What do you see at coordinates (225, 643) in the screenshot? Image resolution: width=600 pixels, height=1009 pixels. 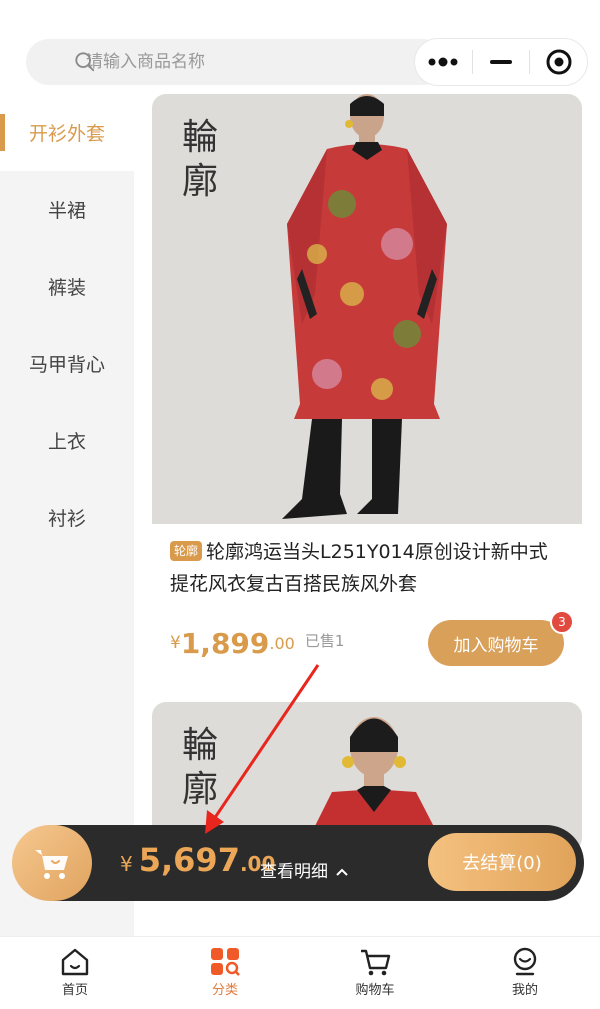 I see `price-integer: 1,899` at bounding box center [225, 643].